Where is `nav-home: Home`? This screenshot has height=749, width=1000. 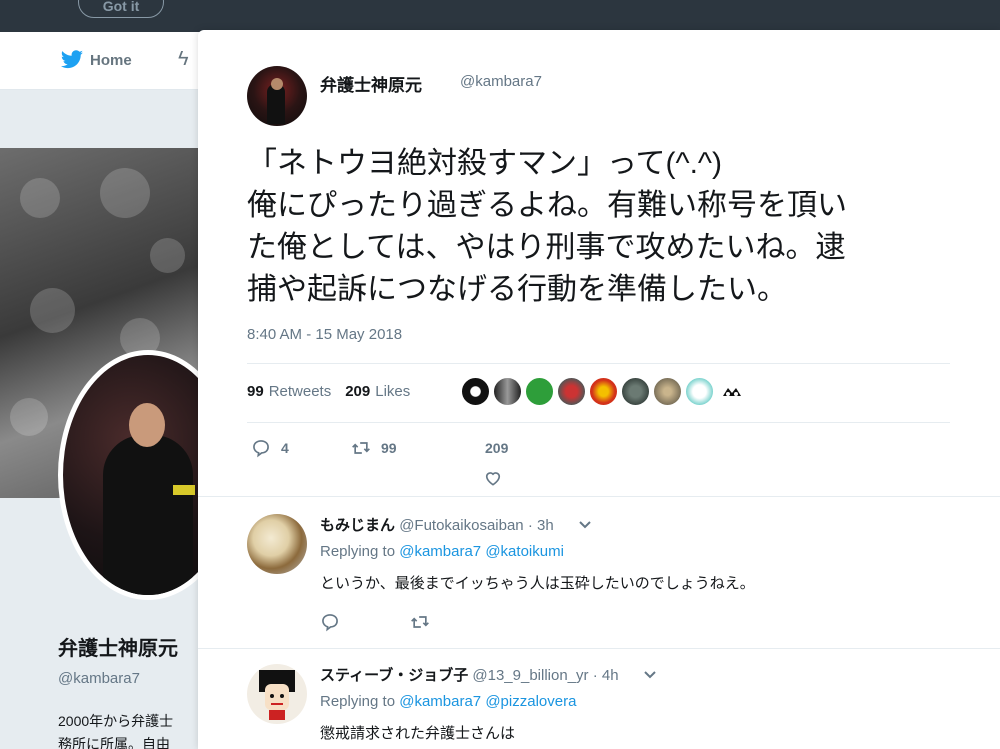 nav-home: Home is located at coordinates (96, 60).